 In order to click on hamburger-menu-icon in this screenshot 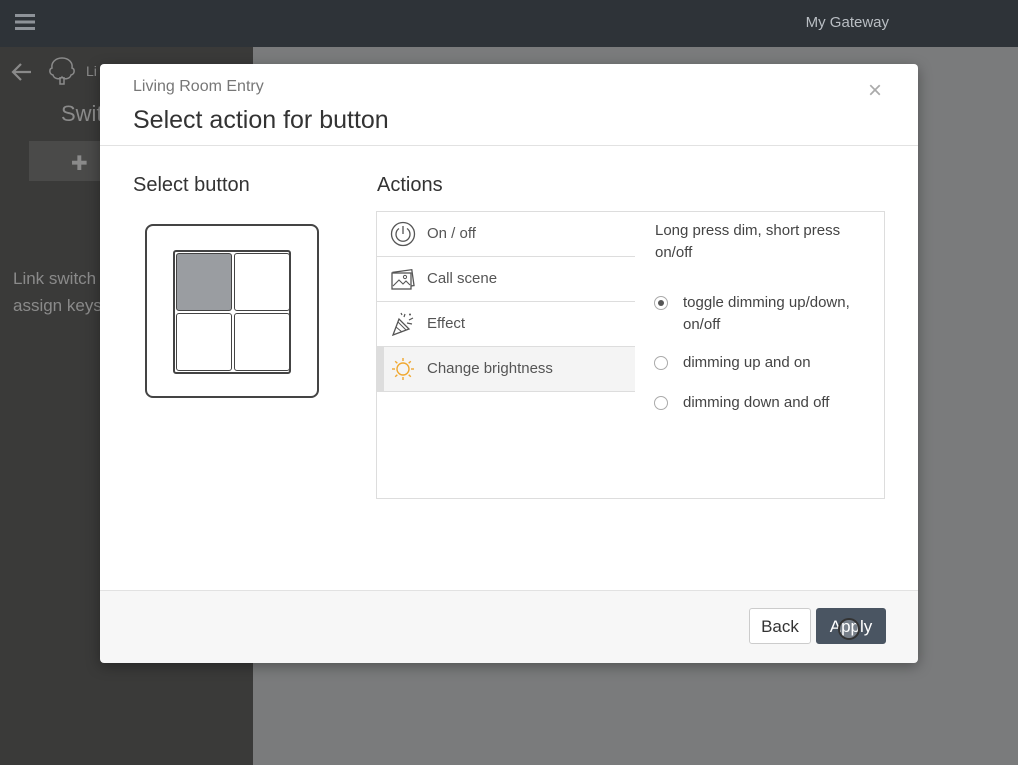, I will do `click(25, 22)`.